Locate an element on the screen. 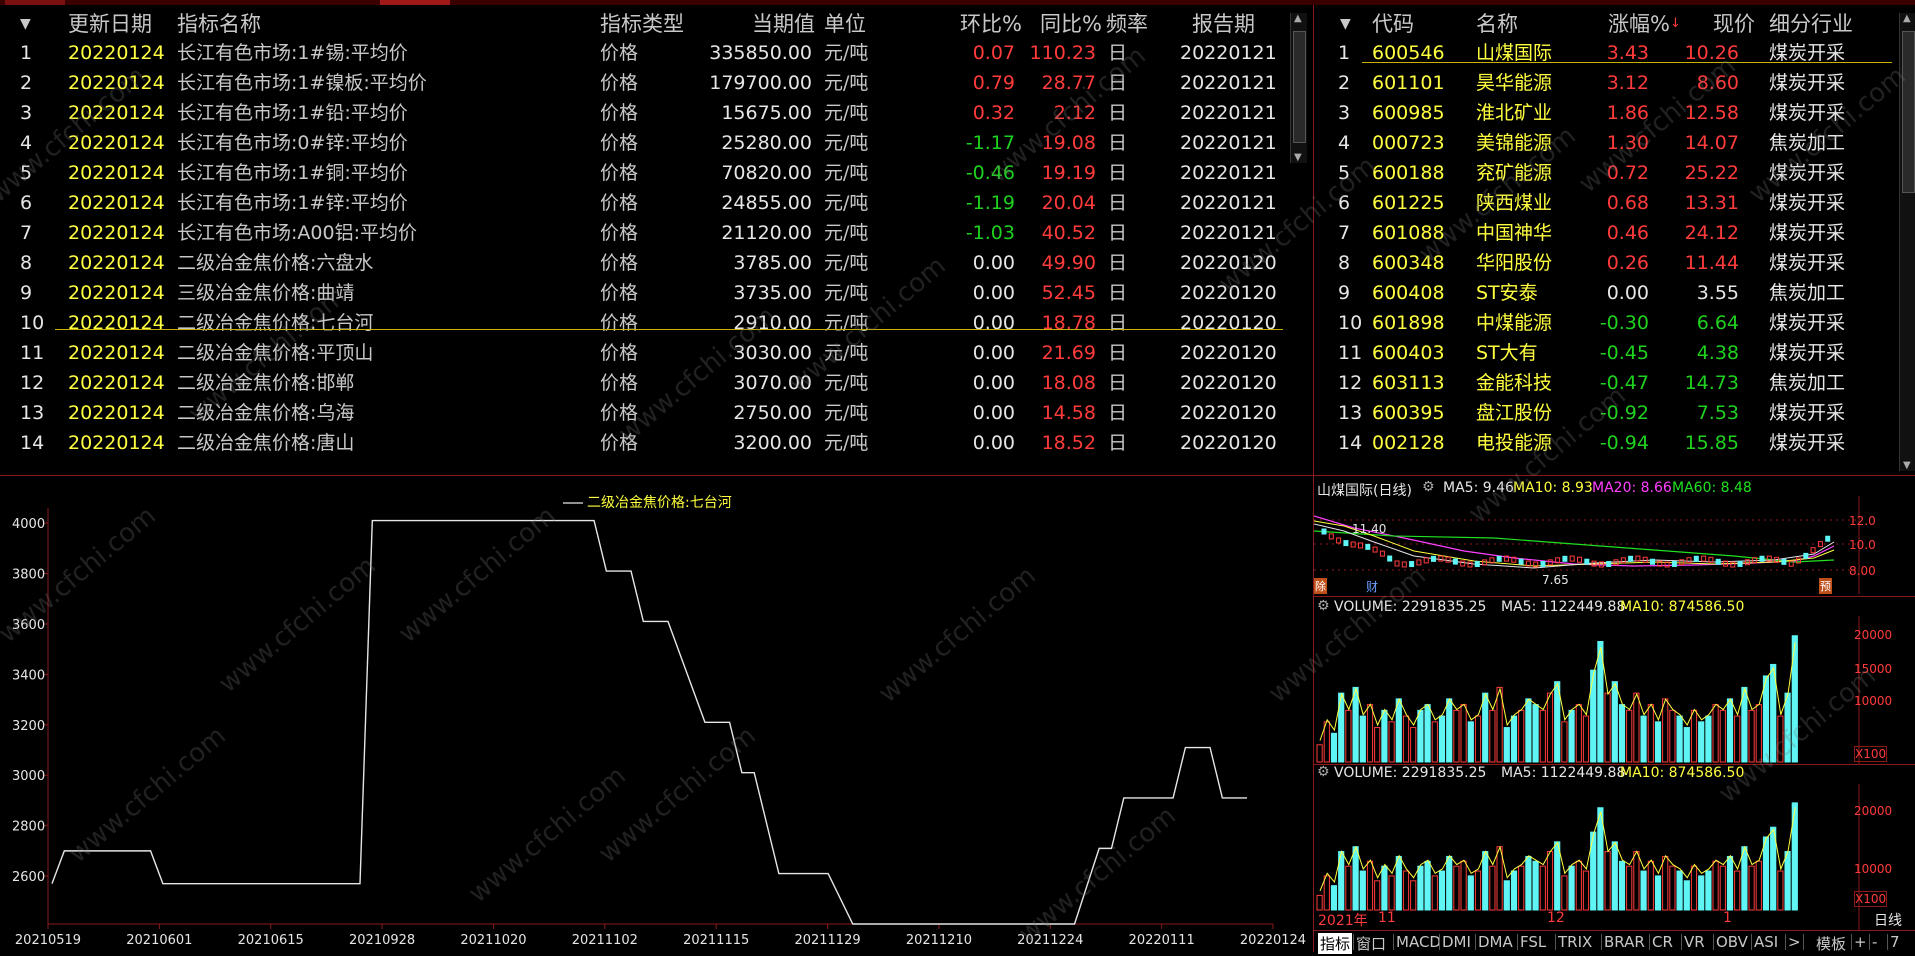  tab-indicator: 指标 is located at coordinates (1335, 943).